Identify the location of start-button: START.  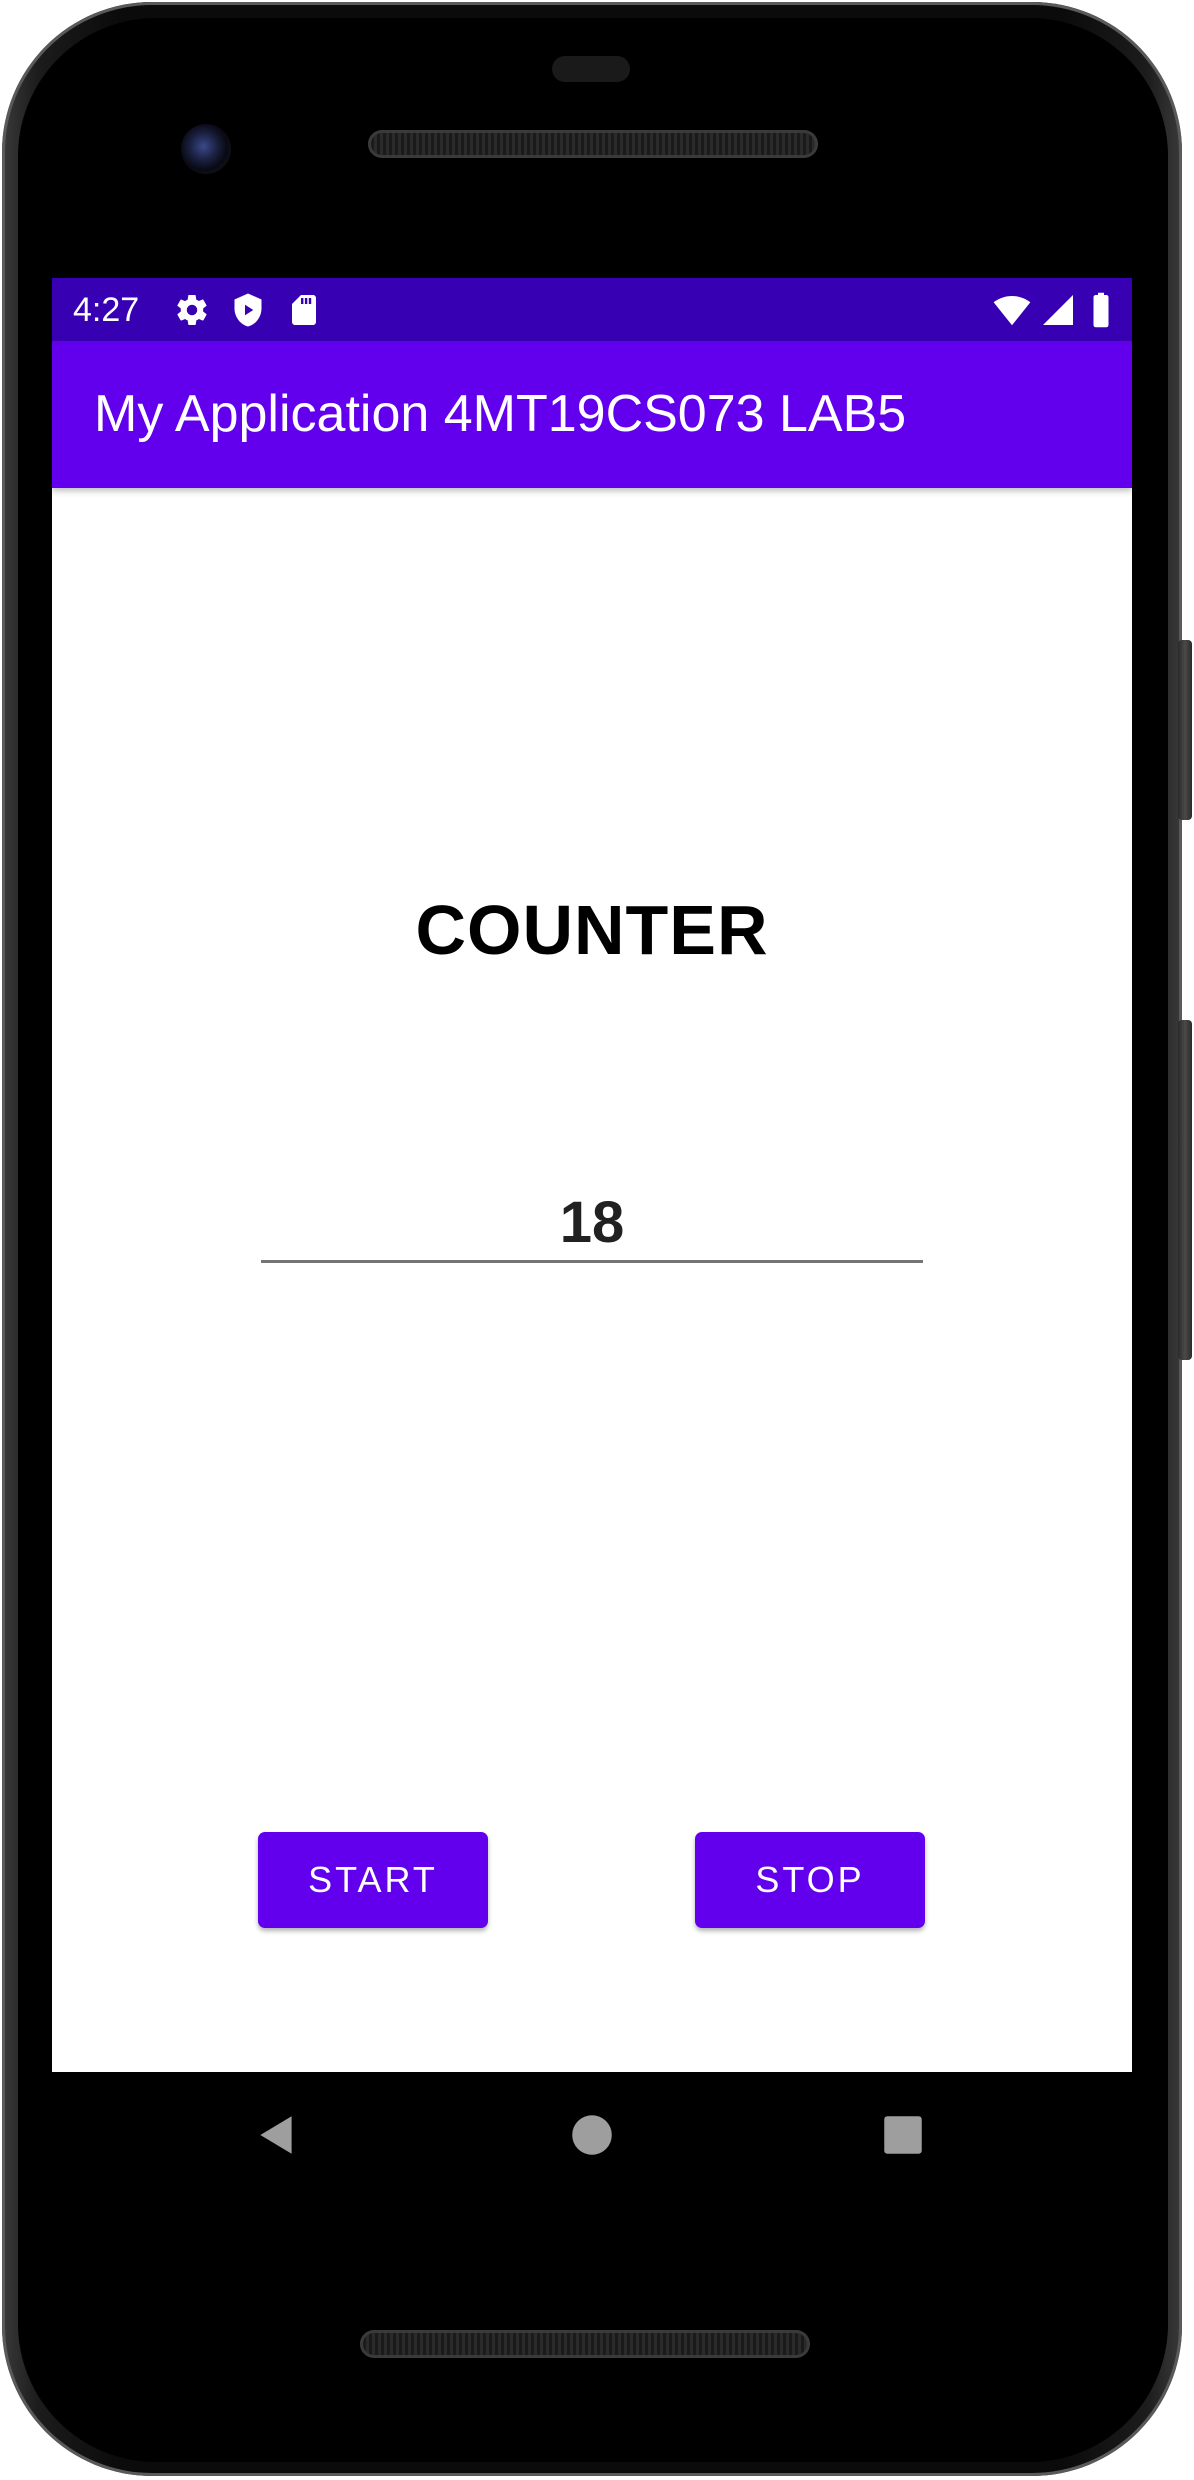
(373, 1880).